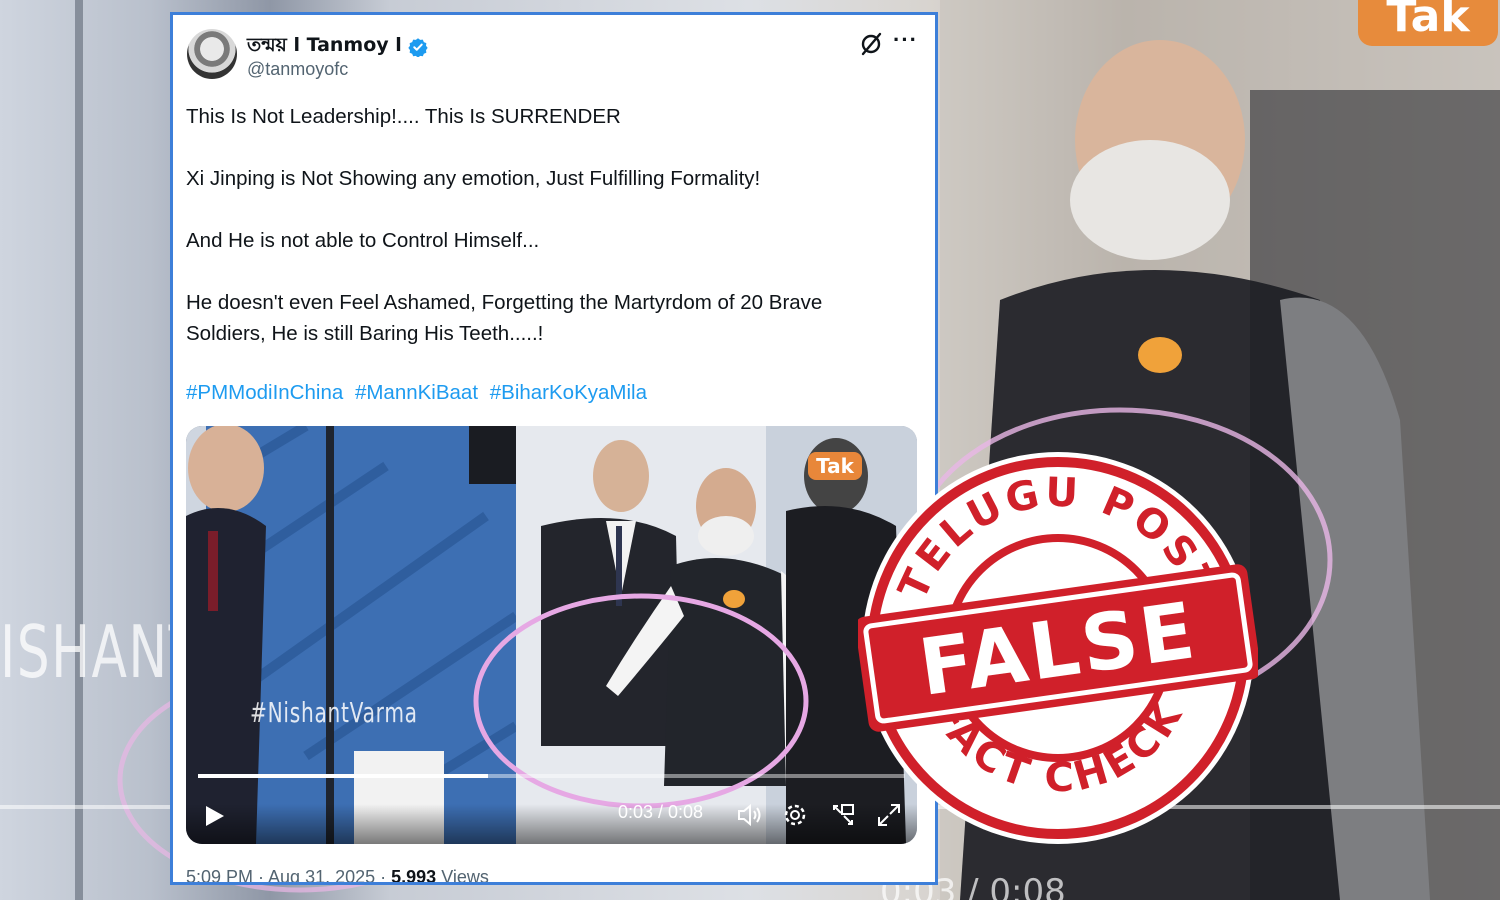 Image resolution: width=1500 pixels, height=900 pixels. I want to click on video-logo-badge: Tak, so click(835, 466).